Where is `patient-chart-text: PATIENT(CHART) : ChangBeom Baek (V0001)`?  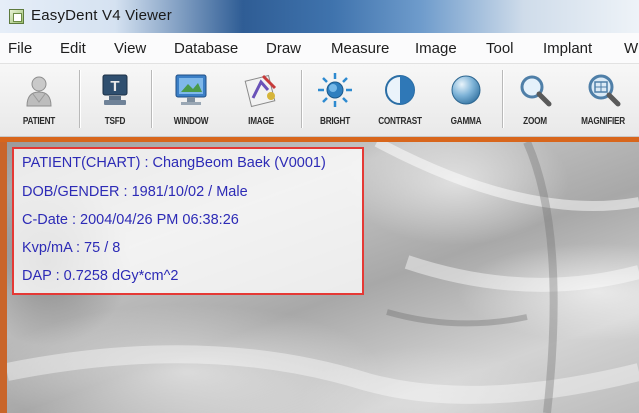 patient-chart-text: PATIENT(CHART) : ChangBeom Baek (V0001) is located at coordinates (174, 163).